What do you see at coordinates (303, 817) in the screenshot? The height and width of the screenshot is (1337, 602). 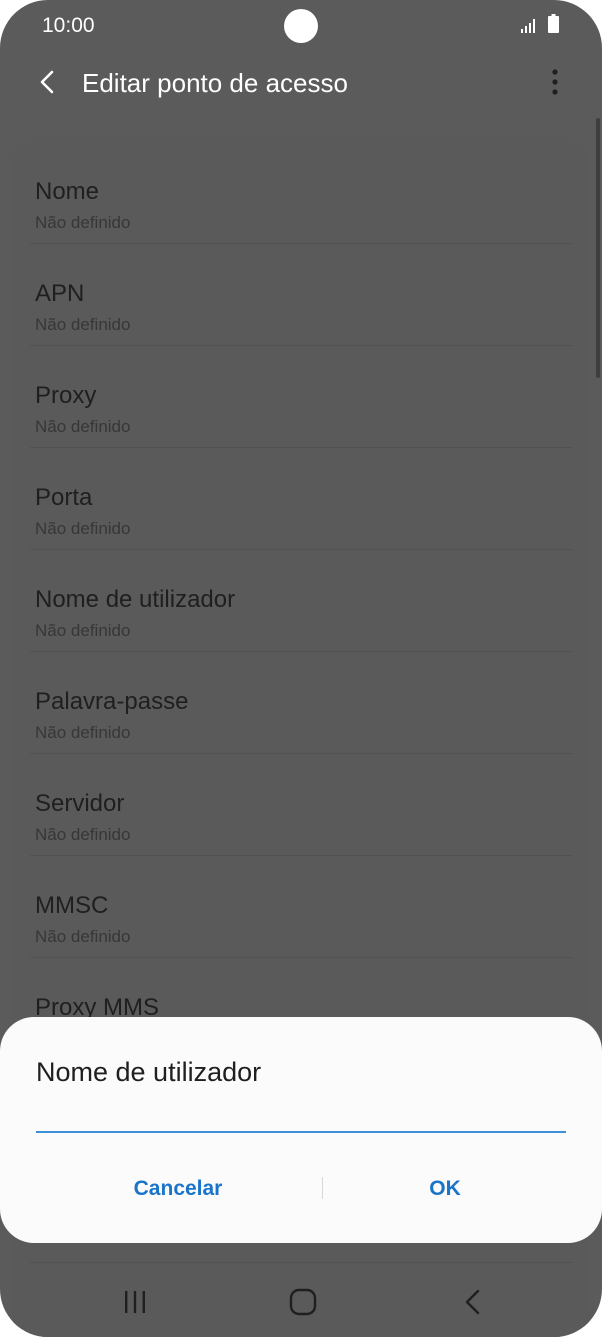 I see `setting-item-servidor: Servidor Não definido` at bounding box center [303, 817].